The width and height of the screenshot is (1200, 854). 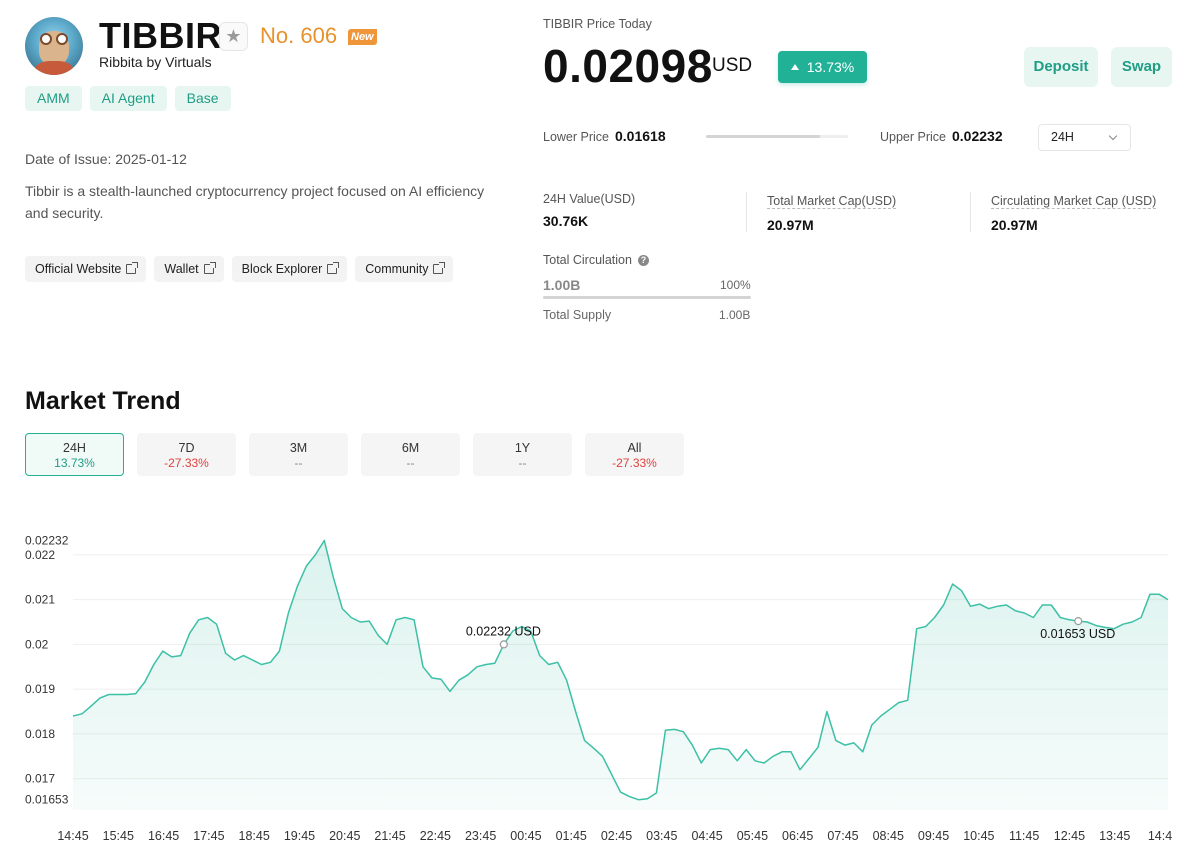 I want to click on y-tick-label: 0.02232, so click(x=47, y=541).